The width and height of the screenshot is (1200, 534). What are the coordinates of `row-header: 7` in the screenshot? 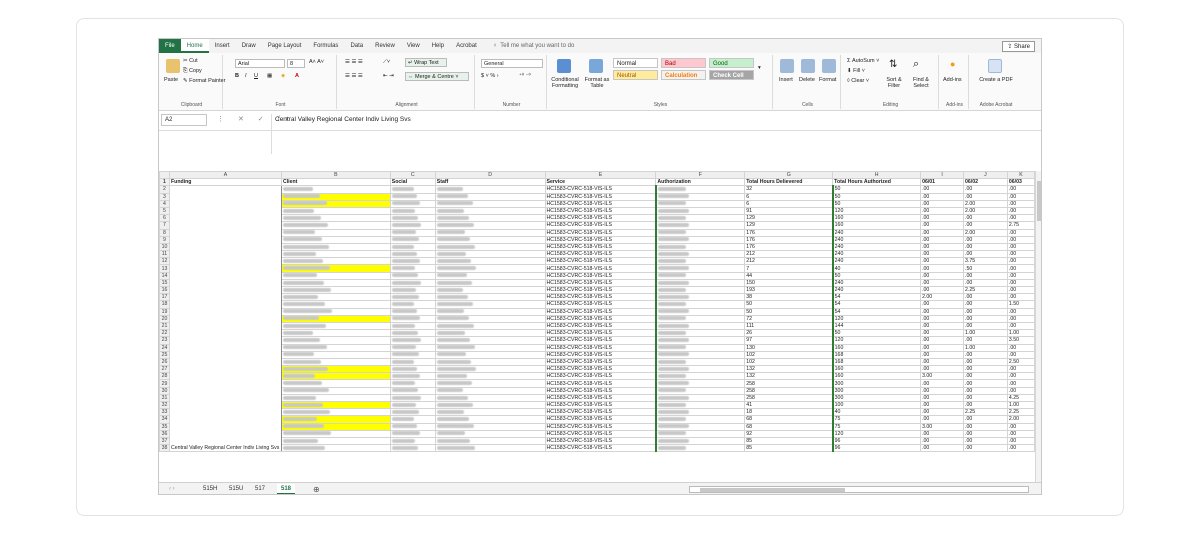 It's located at (164, 225).